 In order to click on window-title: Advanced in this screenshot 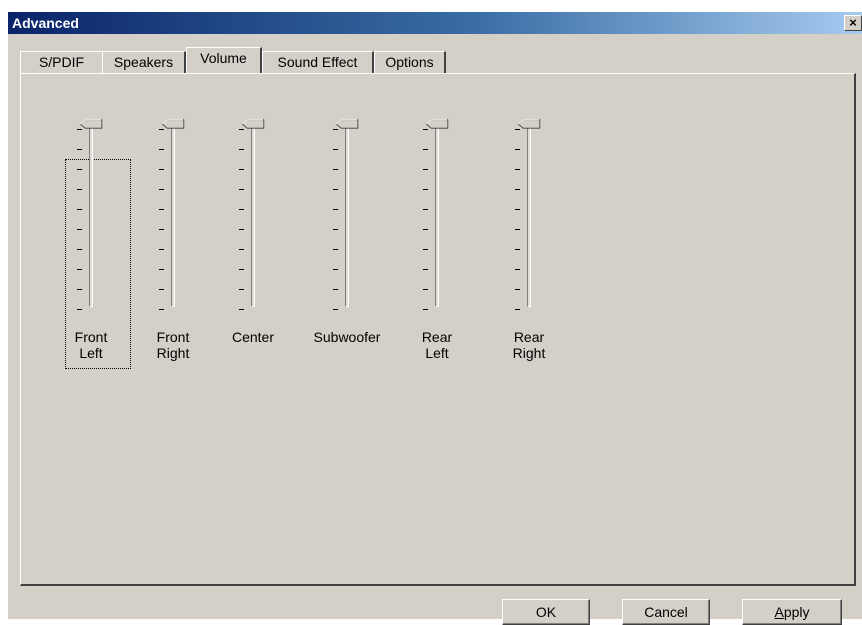, I will do `click(45, 23)`.